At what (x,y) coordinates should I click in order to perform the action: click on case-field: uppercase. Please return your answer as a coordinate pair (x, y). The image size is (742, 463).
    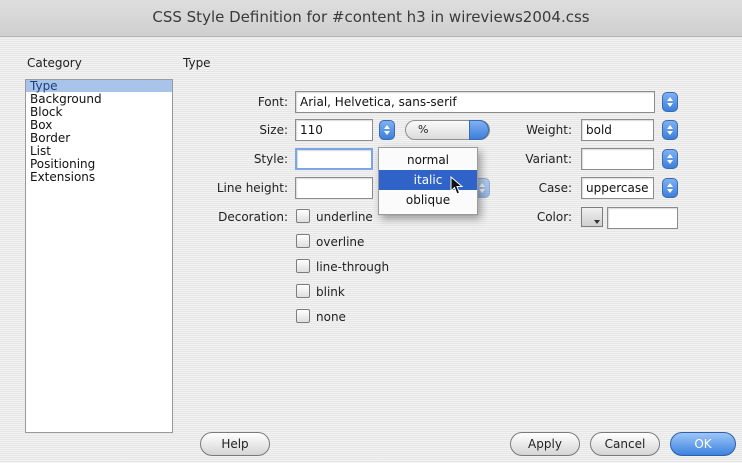
    Looking at the image, I should click on (617, 188).